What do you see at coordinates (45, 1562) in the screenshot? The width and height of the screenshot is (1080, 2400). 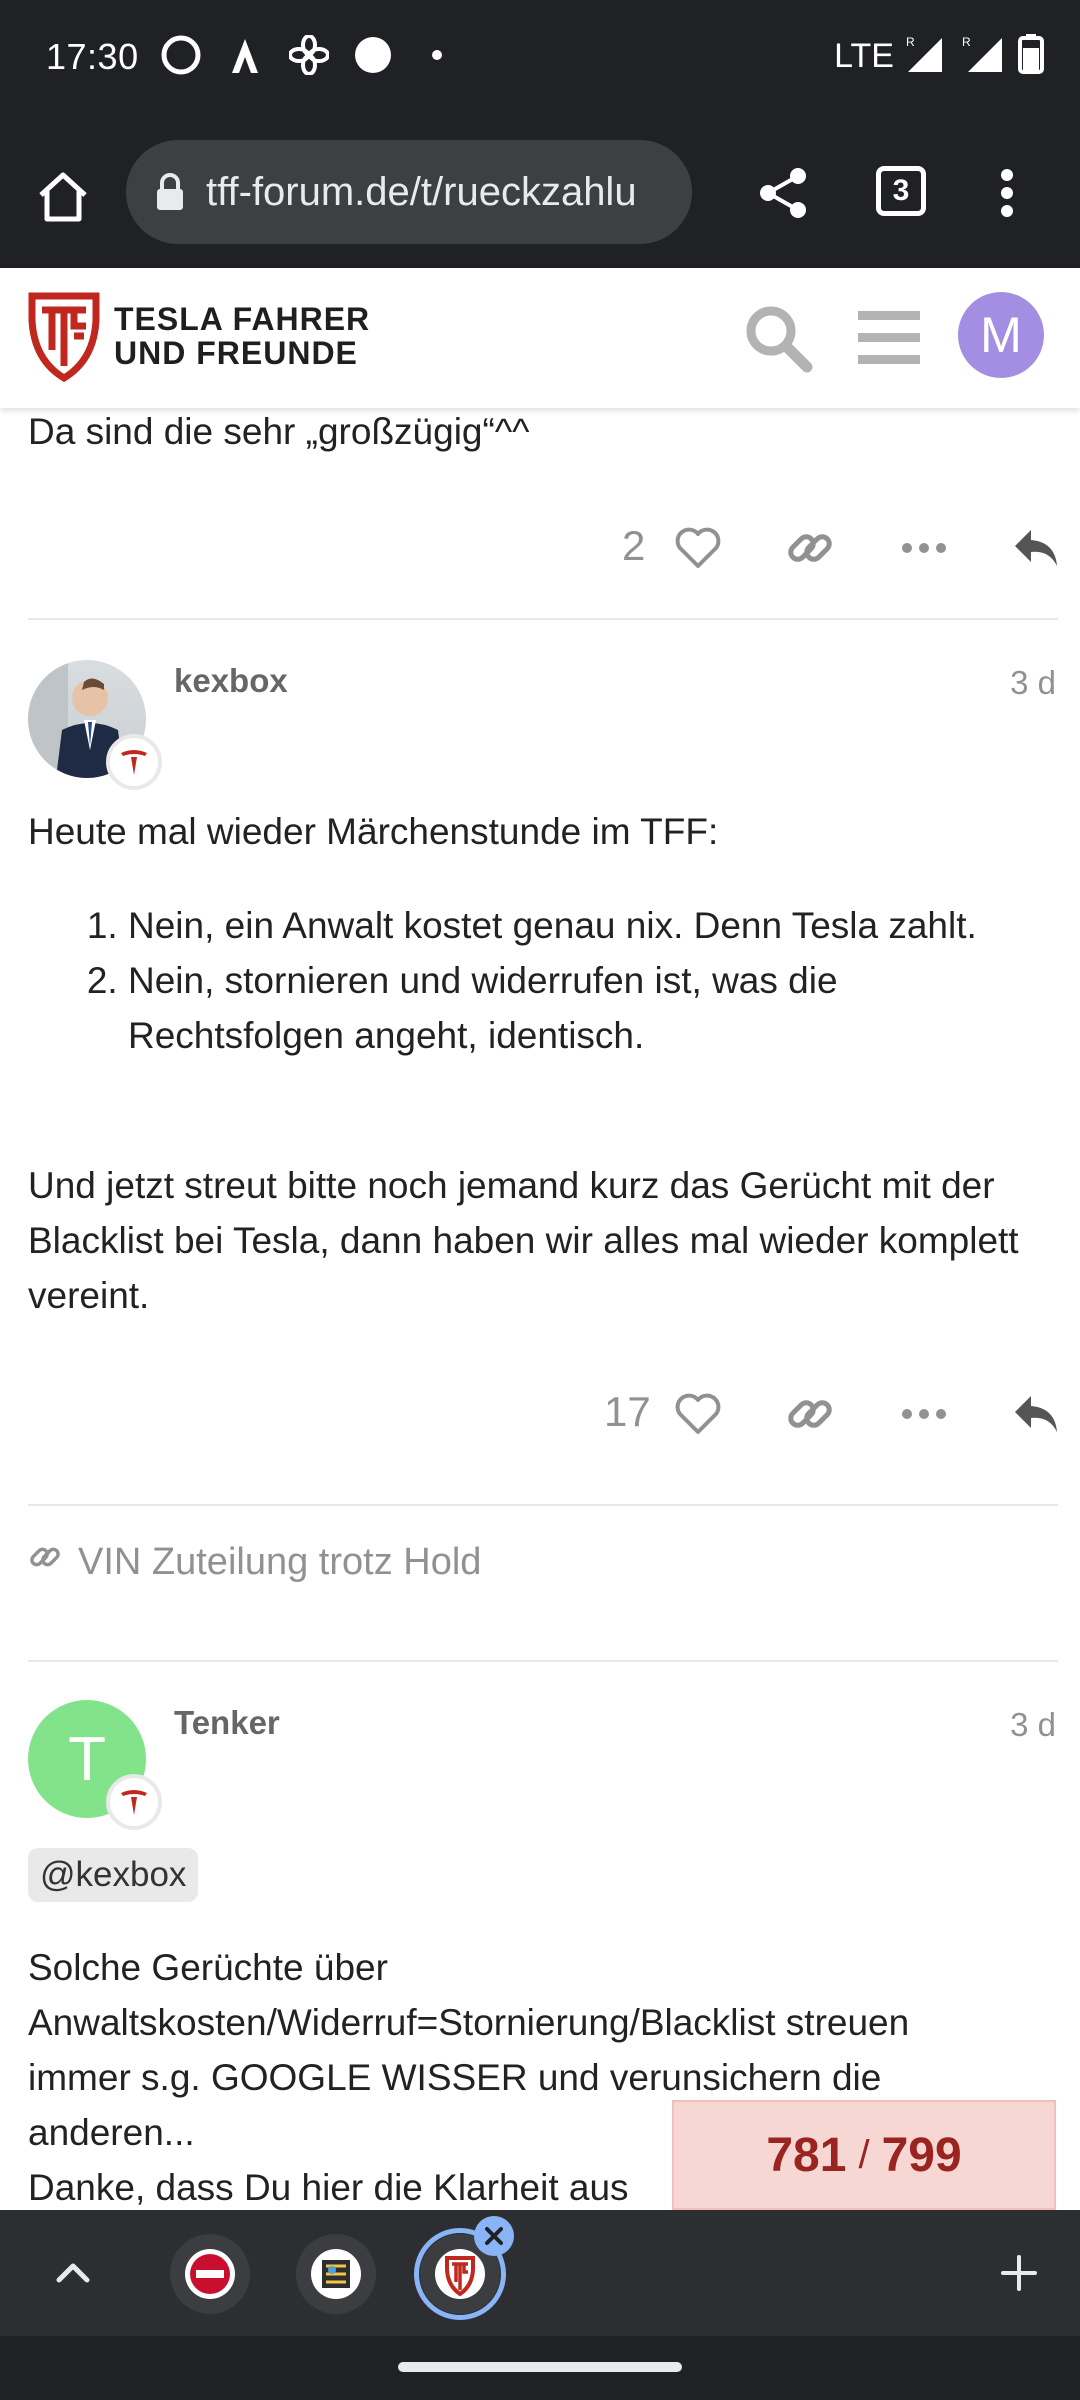 I see `link-icon` at bounding box center [45, 1562].